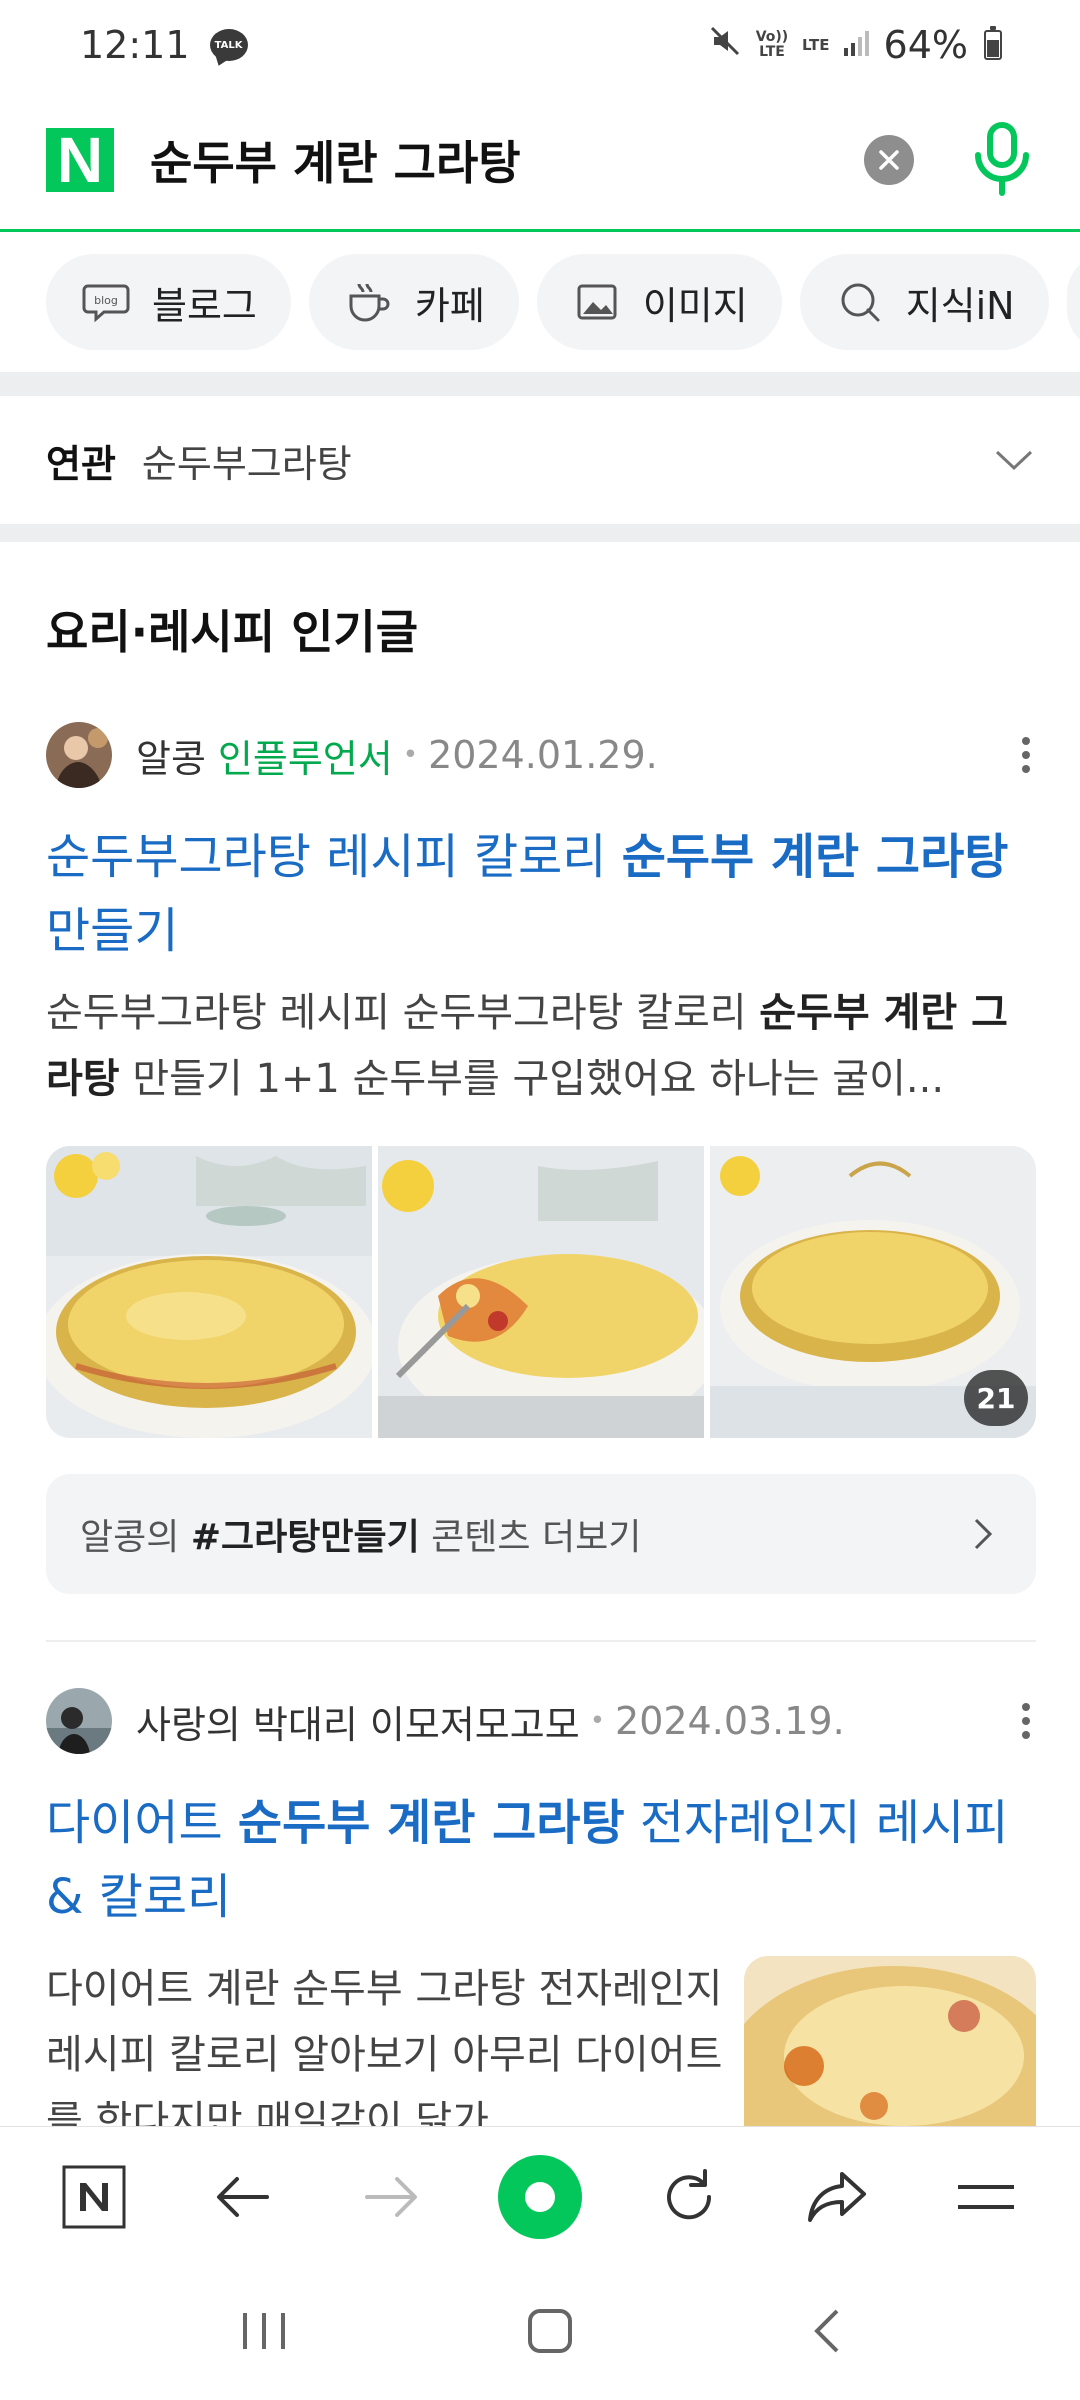 Image resolution: width=1080 pixels, height=2400 pixels. Describe the element at coordinates (725, 45) in the screenshot. I see `mute-icon` at that location.